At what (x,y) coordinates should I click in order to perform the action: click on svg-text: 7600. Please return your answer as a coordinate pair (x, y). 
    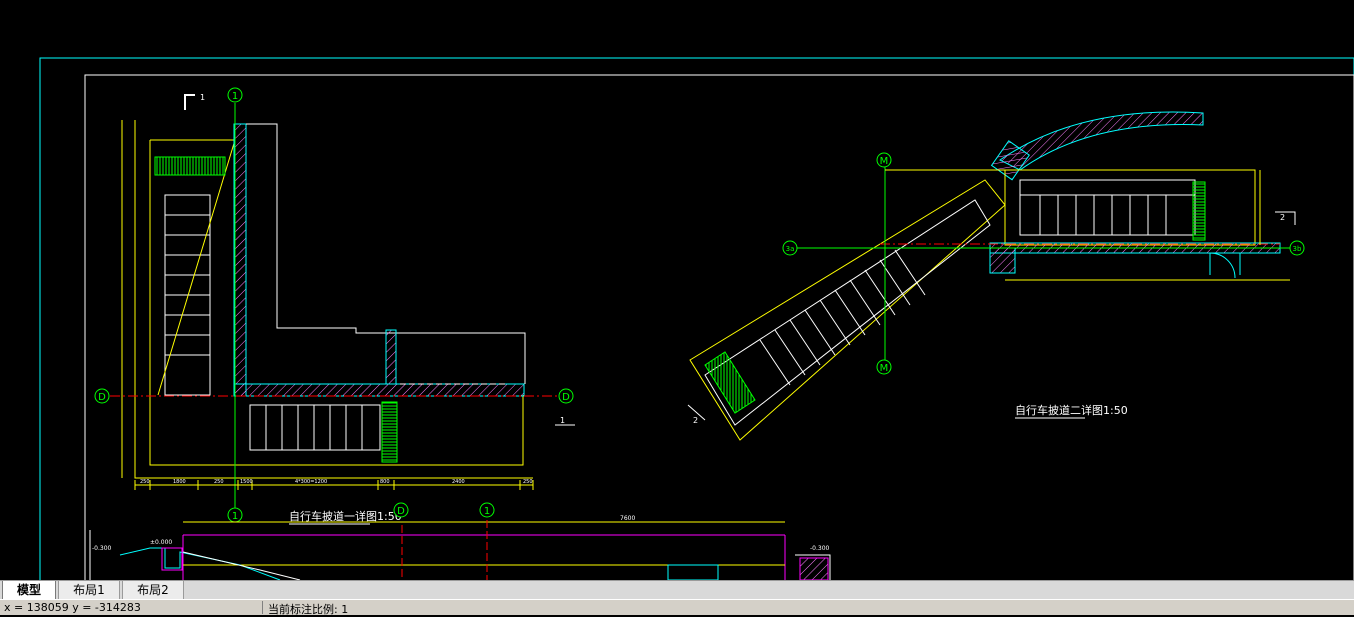
    Looking at the image, I should click on (627, 518).